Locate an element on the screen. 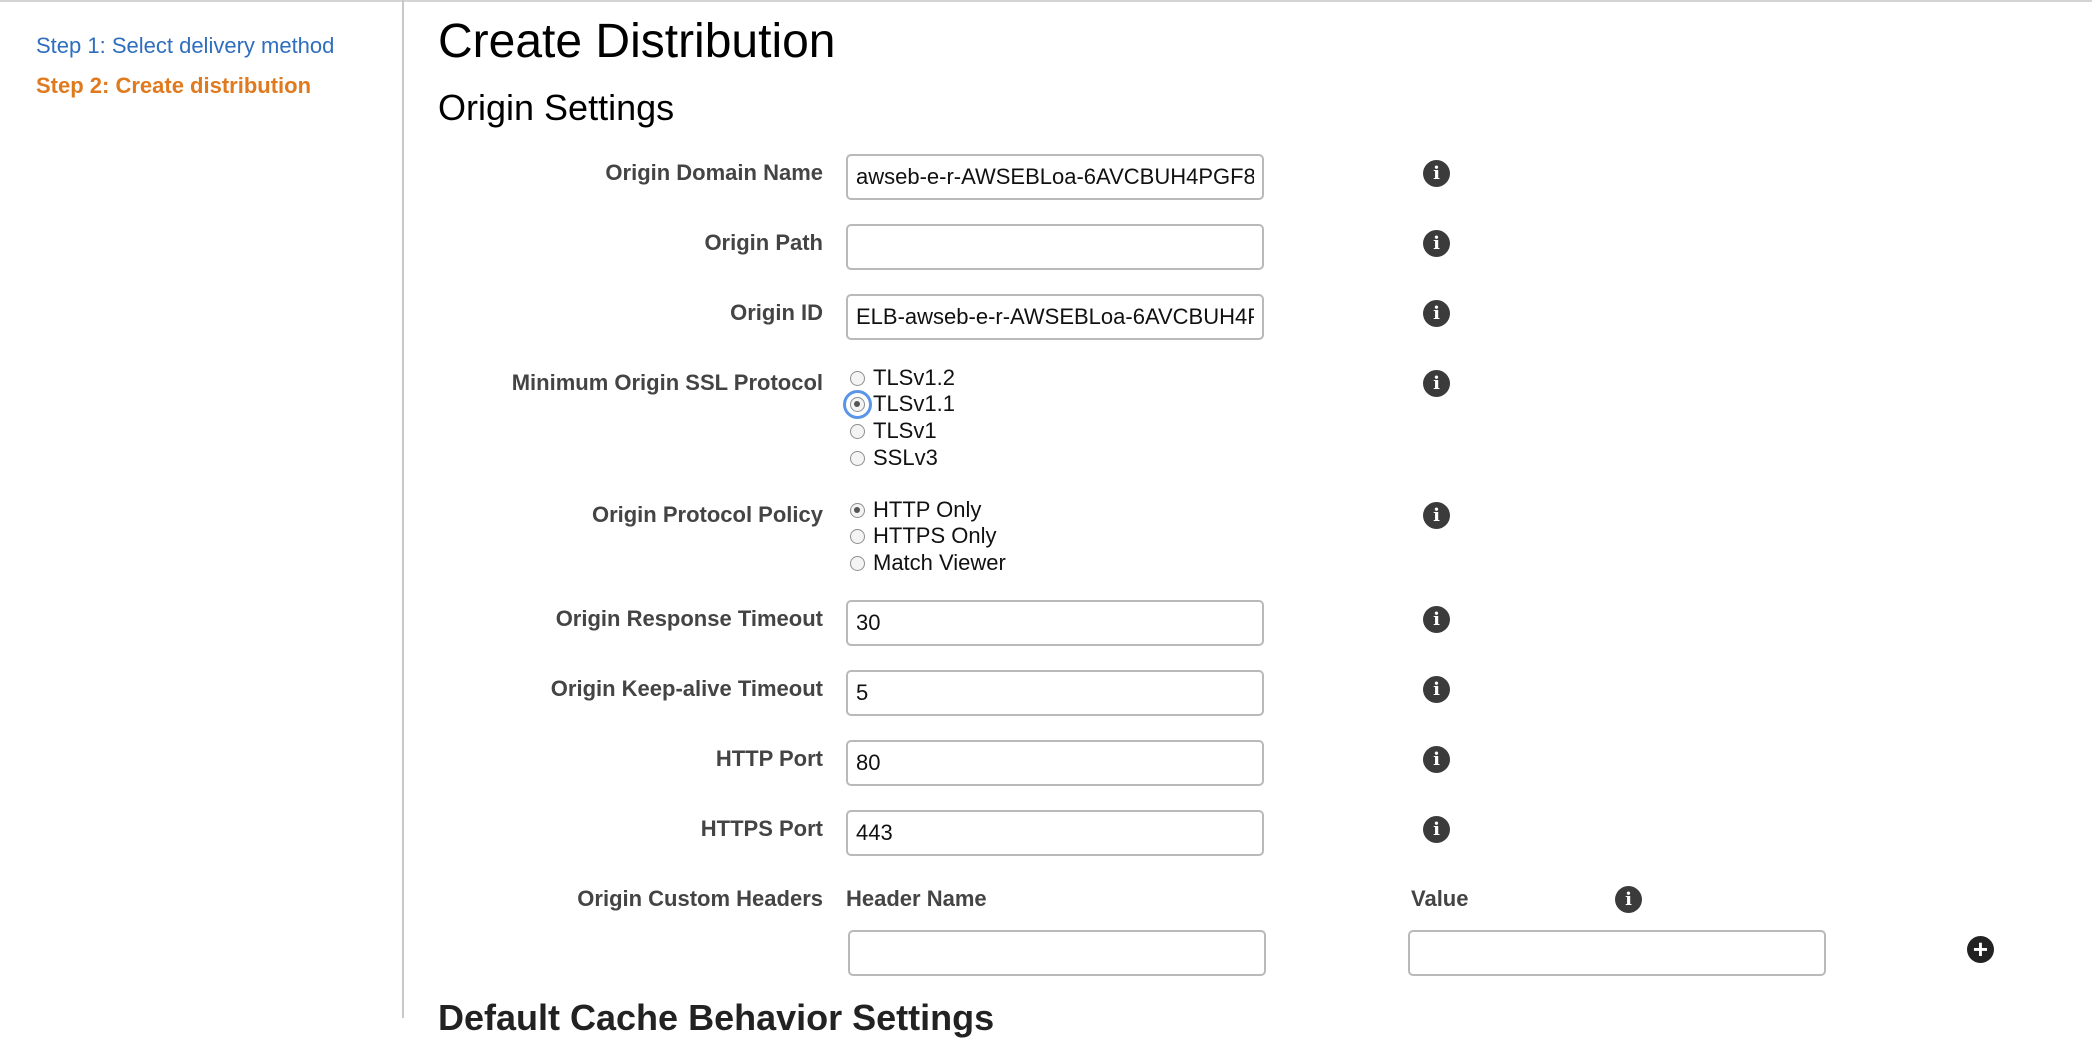 The image size is (2092, 1038). origin-id-label: Origin ID is located at coordinates (776, 312).